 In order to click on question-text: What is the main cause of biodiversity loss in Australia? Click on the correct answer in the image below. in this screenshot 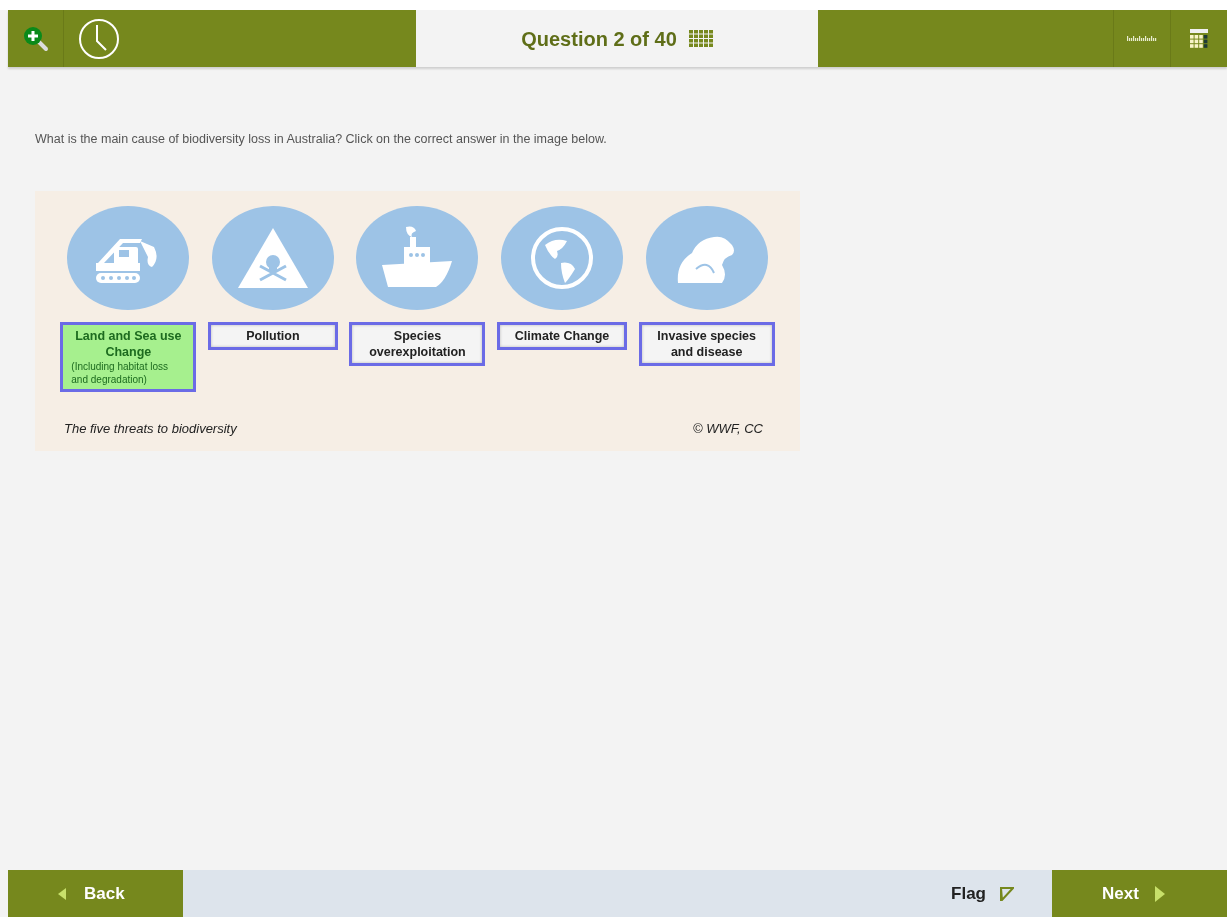, I will do `click(321, 139)`.